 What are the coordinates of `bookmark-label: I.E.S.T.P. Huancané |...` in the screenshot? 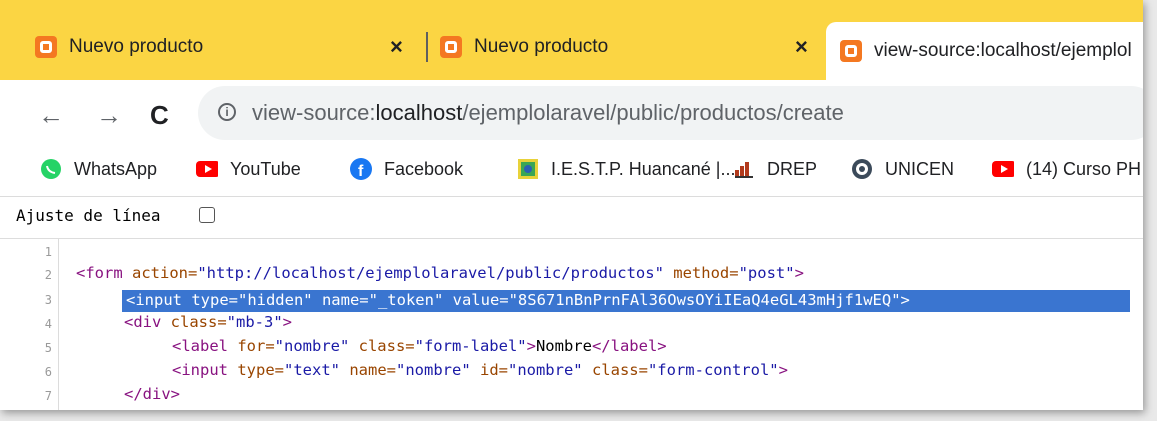 It's located at (643, 168).